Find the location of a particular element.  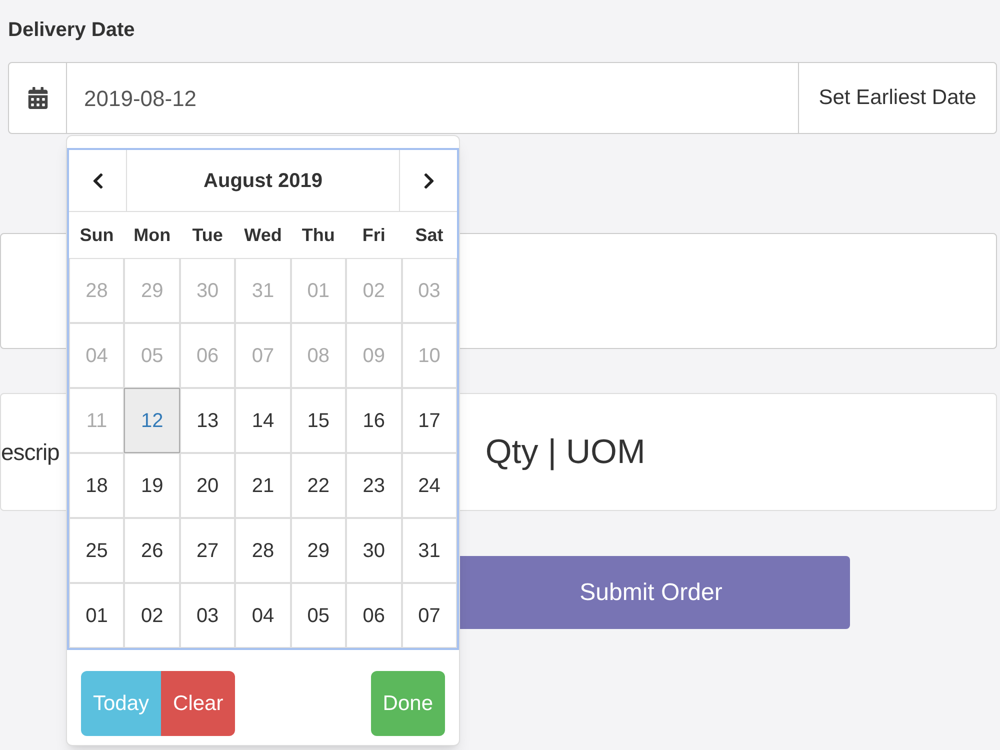

day-cell: 14 is located at coordinates (263, 420).